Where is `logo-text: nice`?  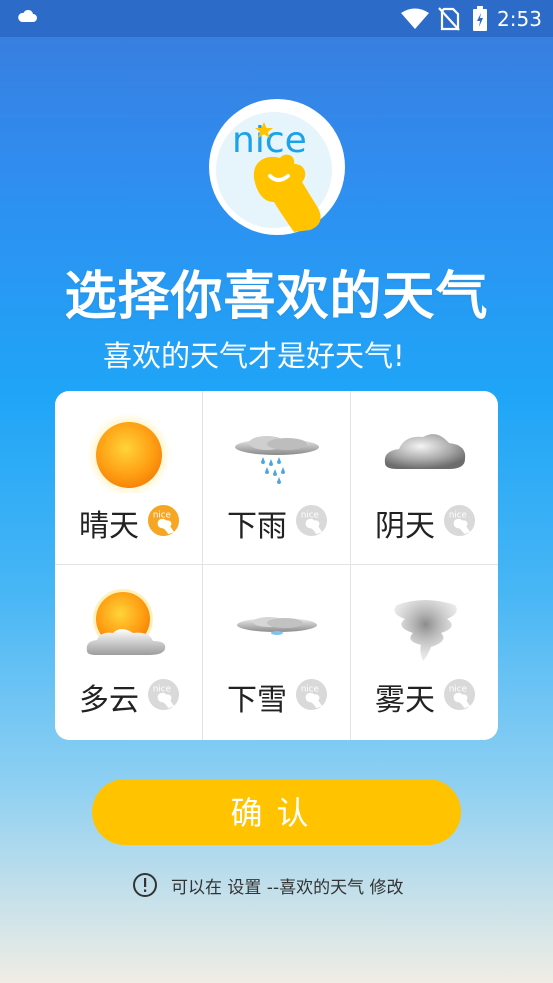 logo-text: nice is located at coordinates (269, 140).